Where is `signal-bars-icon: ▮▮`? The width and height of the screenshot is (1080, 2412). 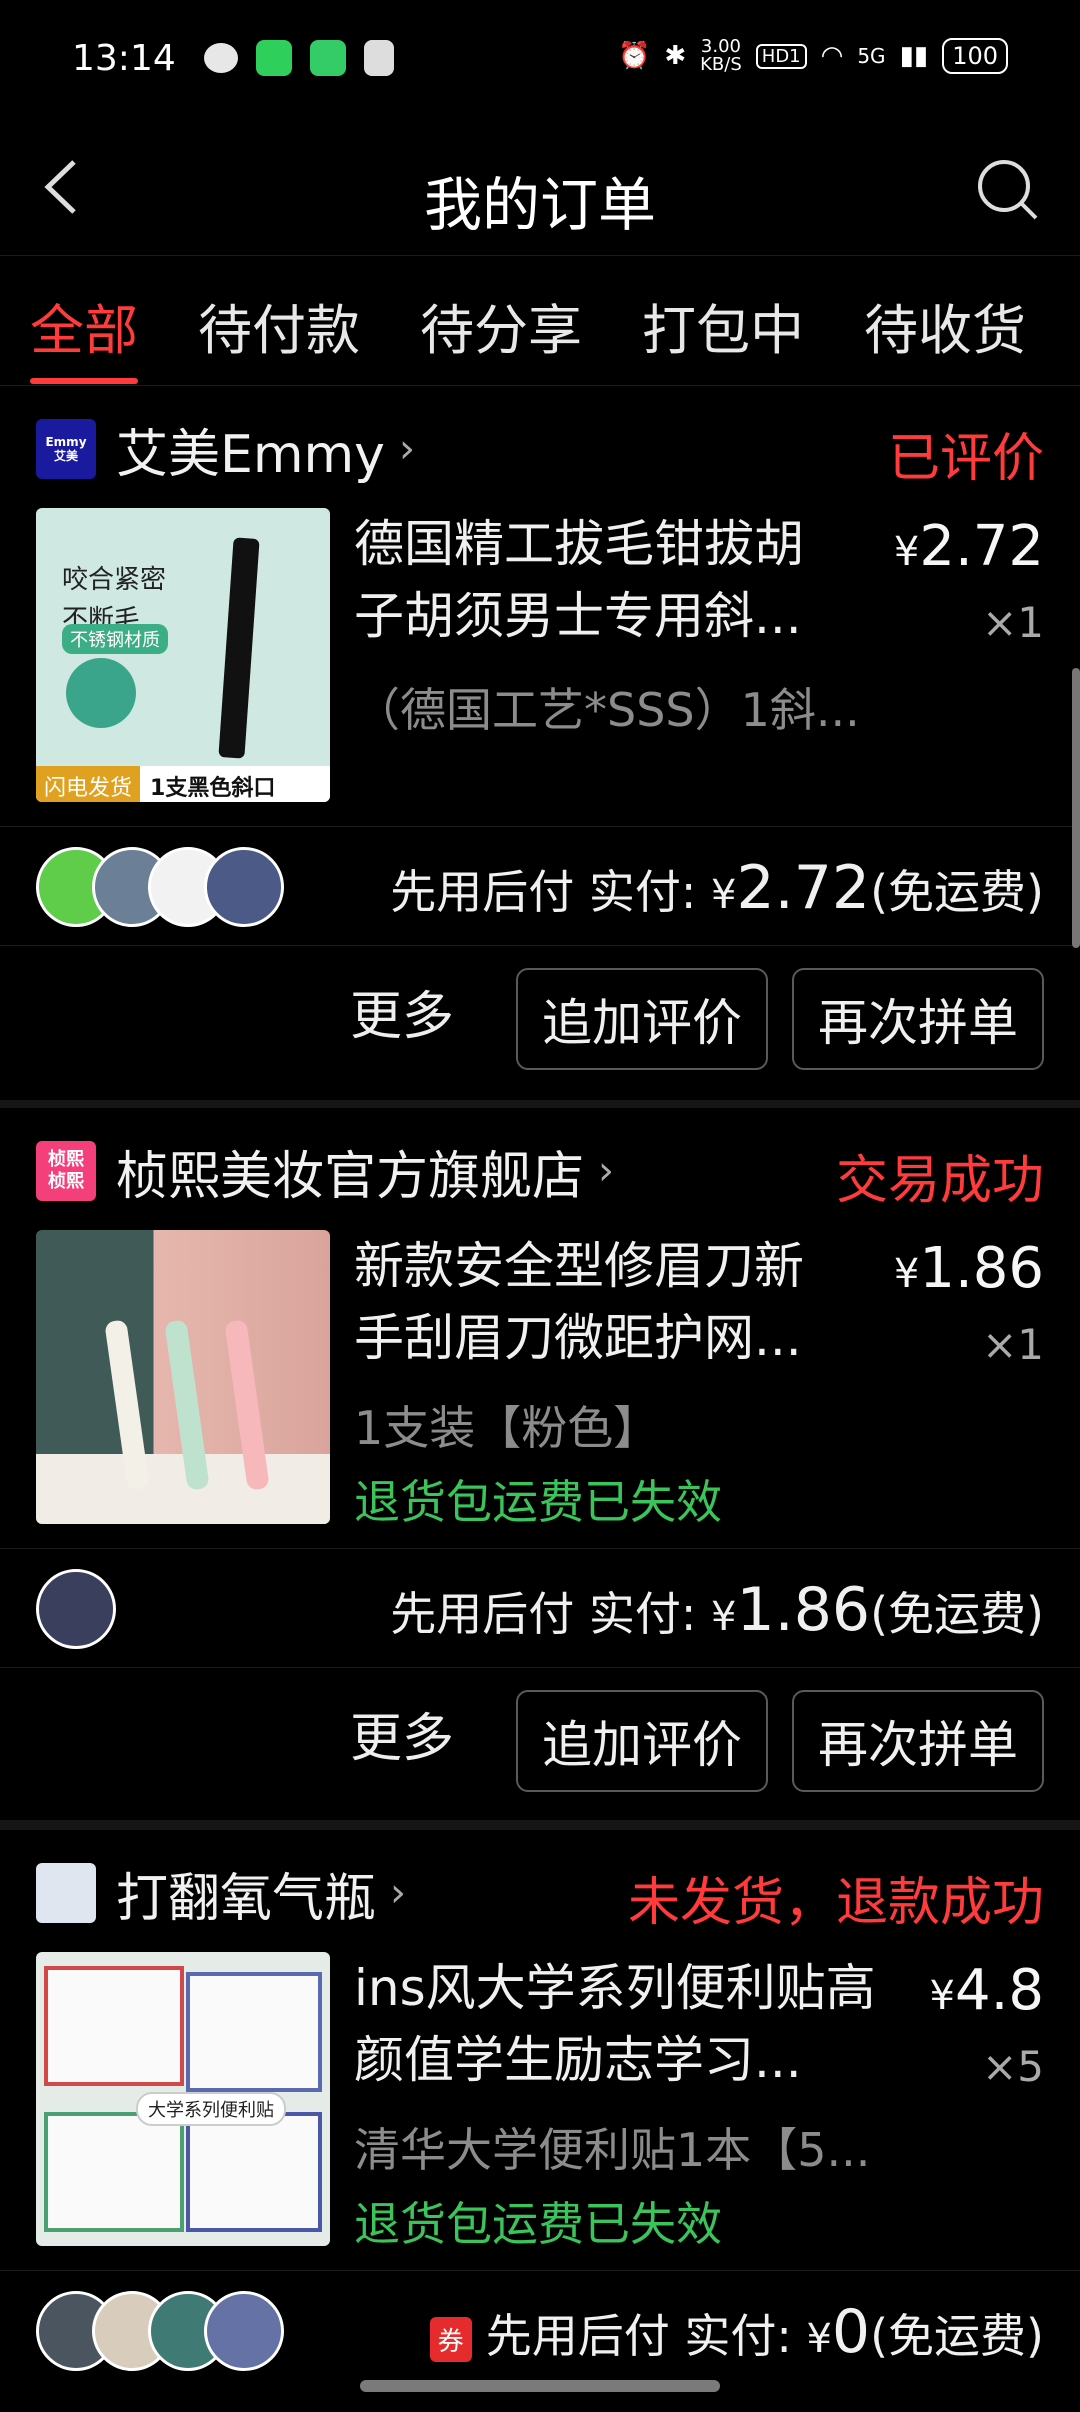 signal-bars-icon: ▮▮ is located at coordinates (914, 56).